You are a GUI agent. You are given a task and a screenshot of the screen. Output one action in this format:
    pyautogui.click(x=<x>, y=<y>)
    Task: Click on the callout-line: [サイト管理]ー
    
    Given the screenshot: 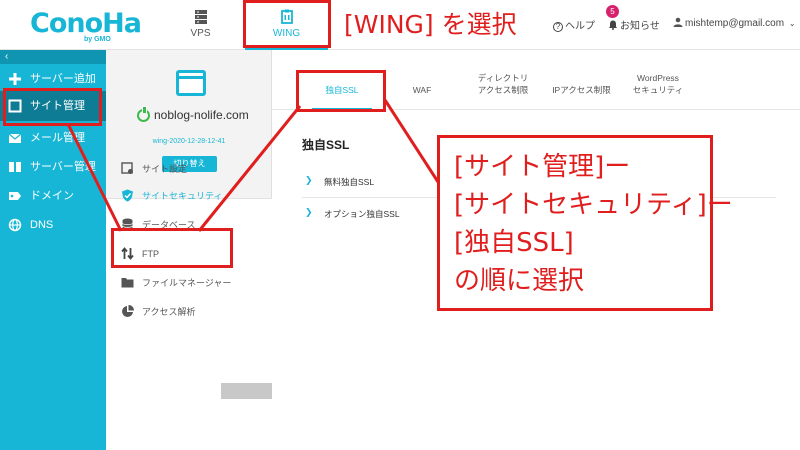 What is the action you would take?
    pyautogui.click(x=542, y=167)
    